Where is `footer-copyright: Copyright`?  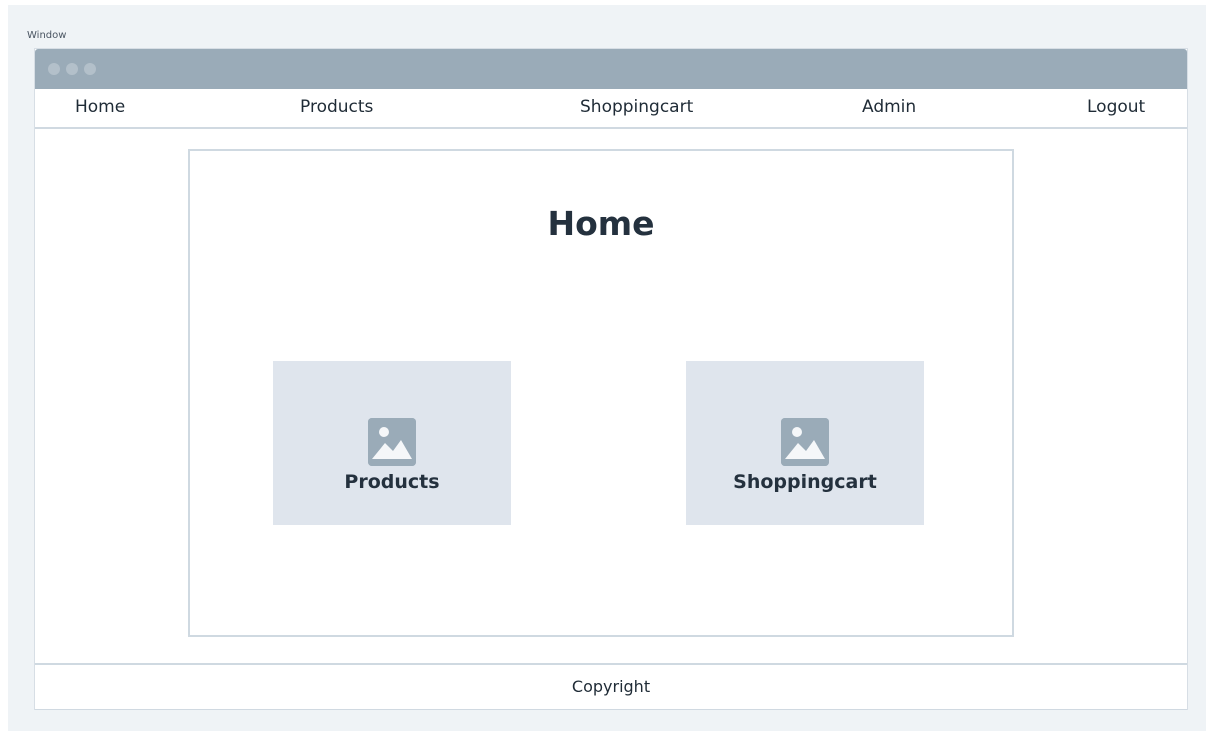
footer-copyright: Copyright is located at coordinates (611, 686).